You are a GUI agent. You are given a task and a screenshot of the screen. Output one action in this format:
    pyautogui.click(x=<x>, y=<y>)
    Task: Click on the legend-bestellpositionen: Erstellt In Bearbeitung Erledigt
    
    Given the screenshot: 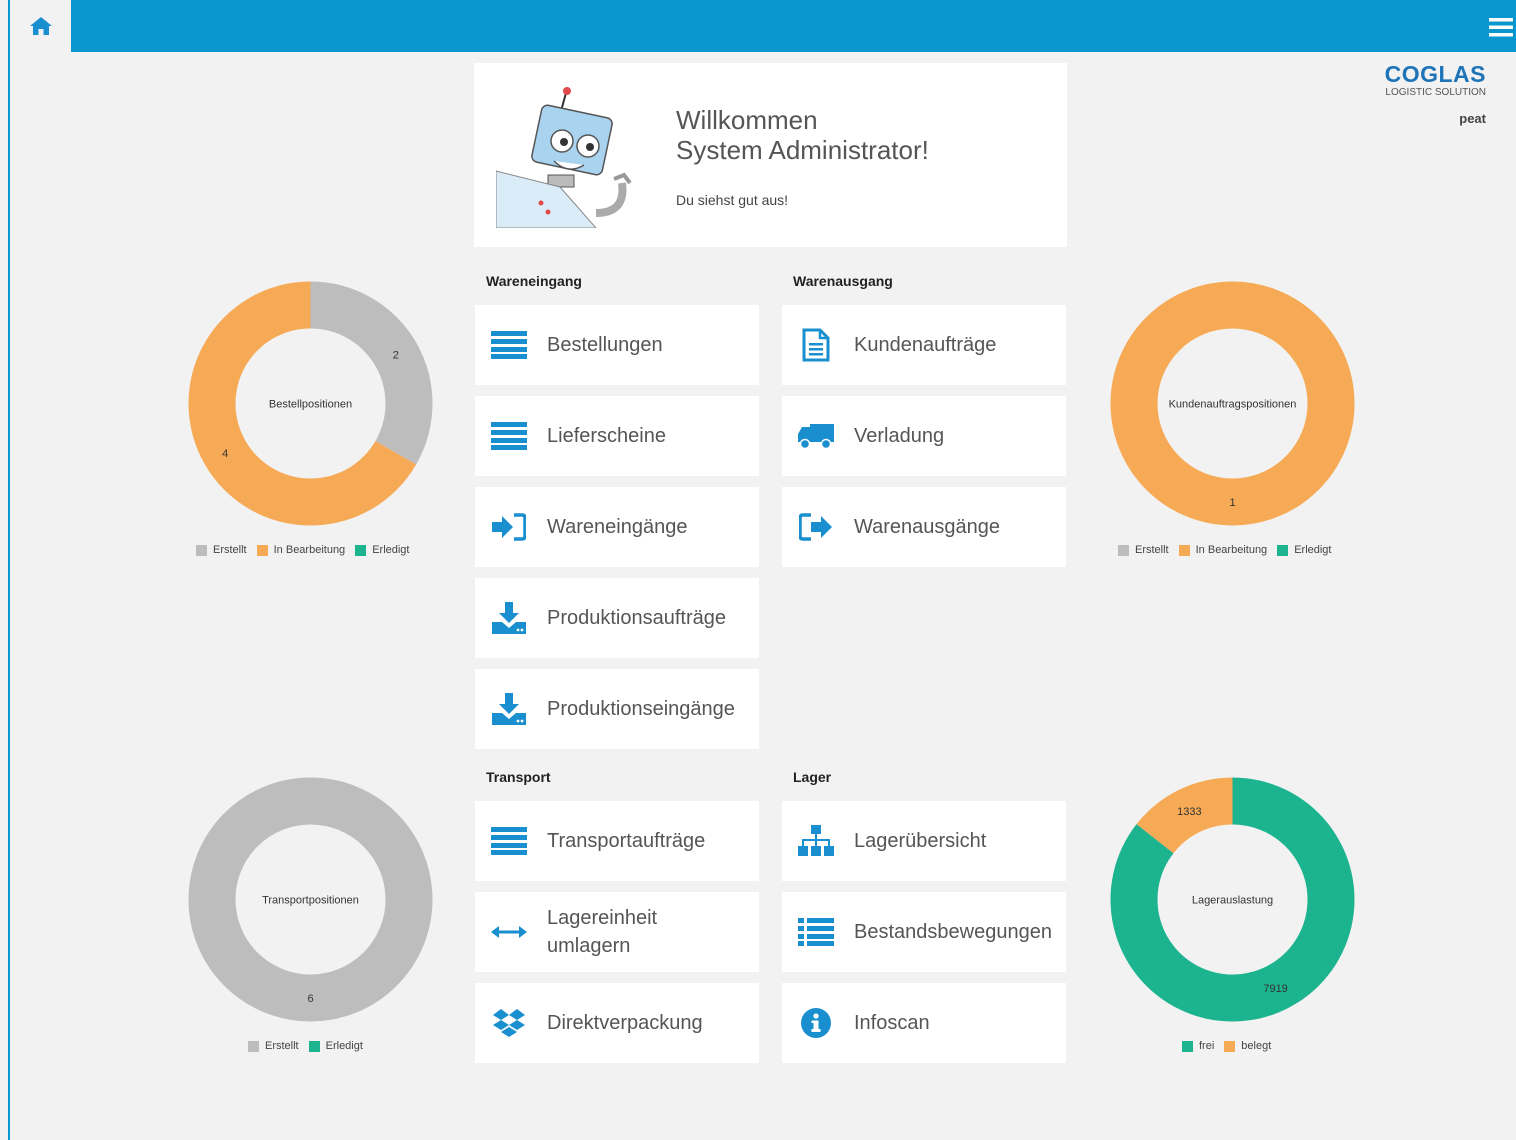 What is the action you would take?
    pyautogui.click(x=307, y=550)
    